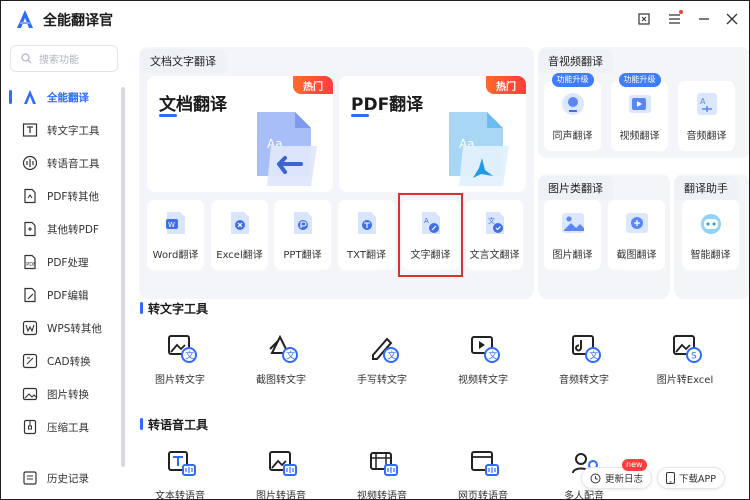 Image resolution: width=750 pixels, height=500 pixels. I want to click on app-title: 全能翻译官, so click(78, 21).